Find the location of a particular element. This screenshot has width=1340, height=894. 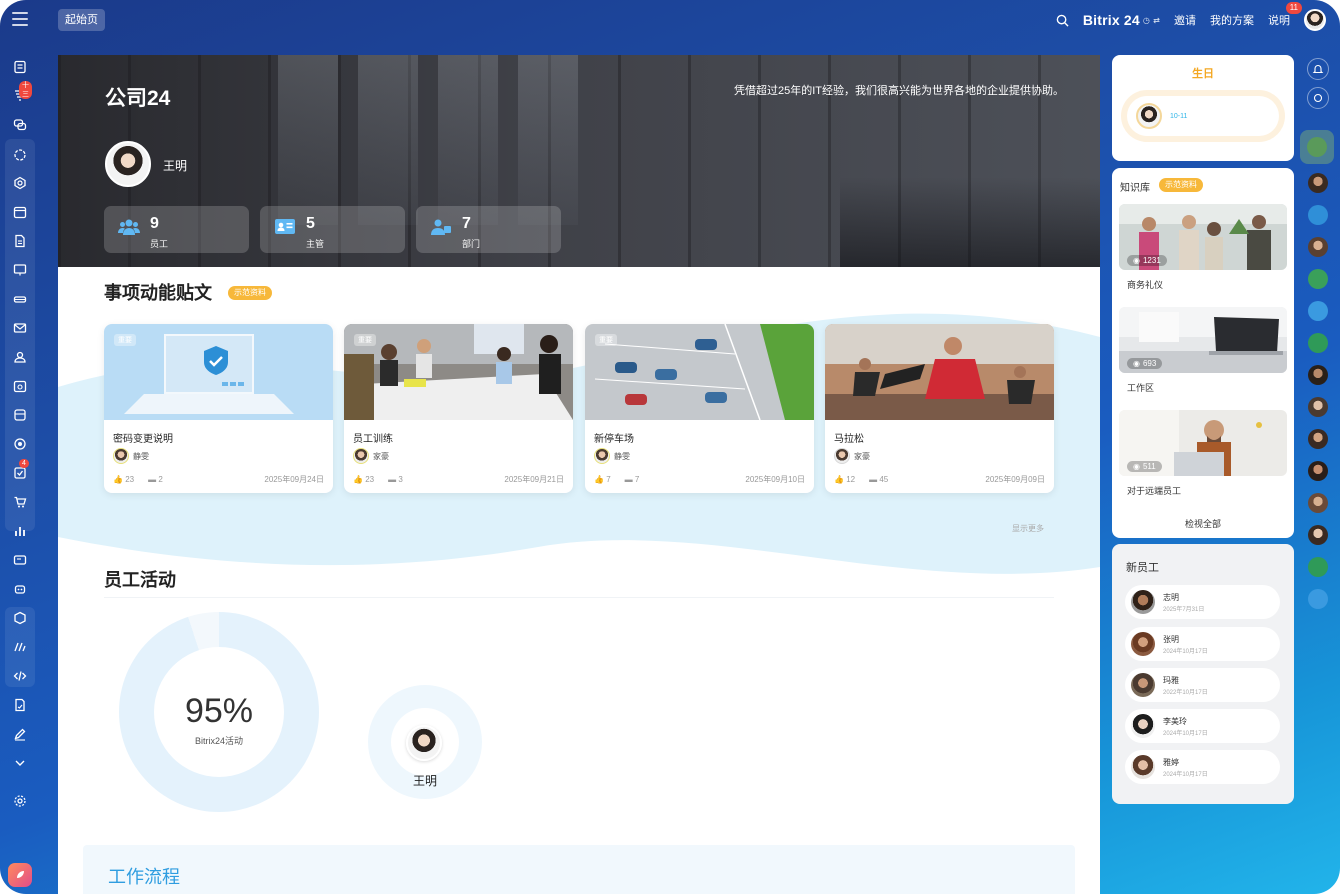

new-employee-item: 志明 2025年7月31日 is located at coordinates (1202, 602).